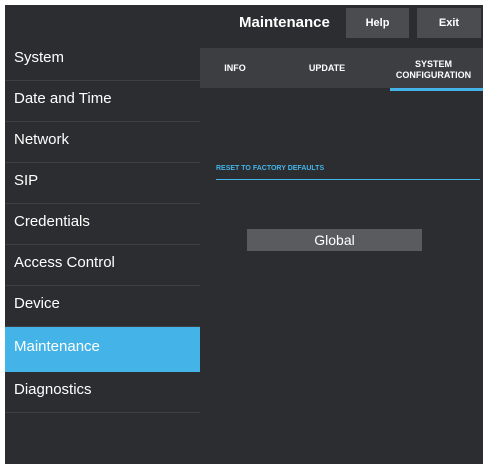  Describe the element at coordinates (284, 22) in the screenshot. I see `page-title: Maintenance` at that location.